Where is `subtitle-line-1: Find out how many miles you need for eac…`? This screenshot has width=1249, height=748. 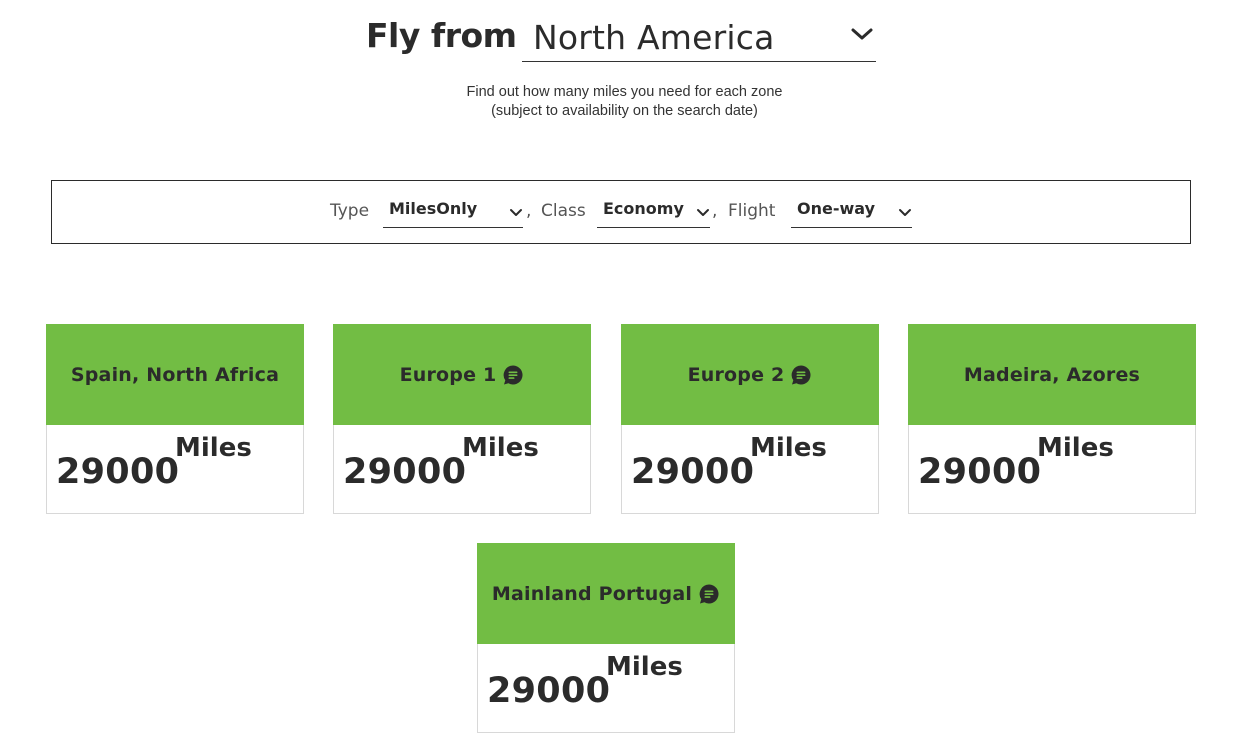 subtitle-line-1: Find out how many miles you need for eac… is located at coordinates (624, 92).